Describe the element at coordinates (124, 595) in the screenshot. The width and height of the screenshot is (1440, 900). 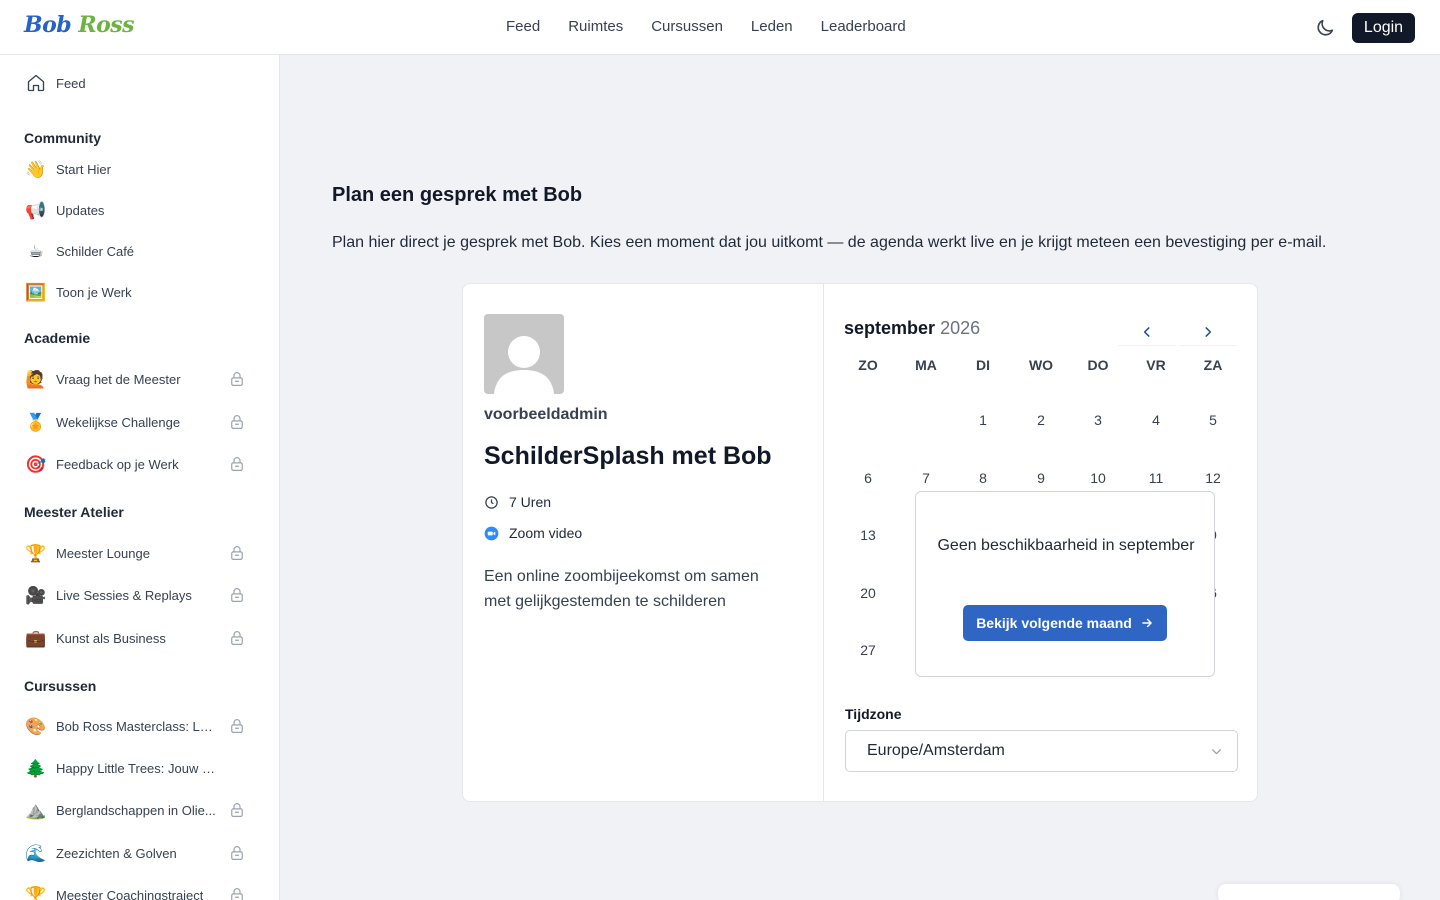
I see `sidebar-item-label: Live Sessies & Replays` at that location.